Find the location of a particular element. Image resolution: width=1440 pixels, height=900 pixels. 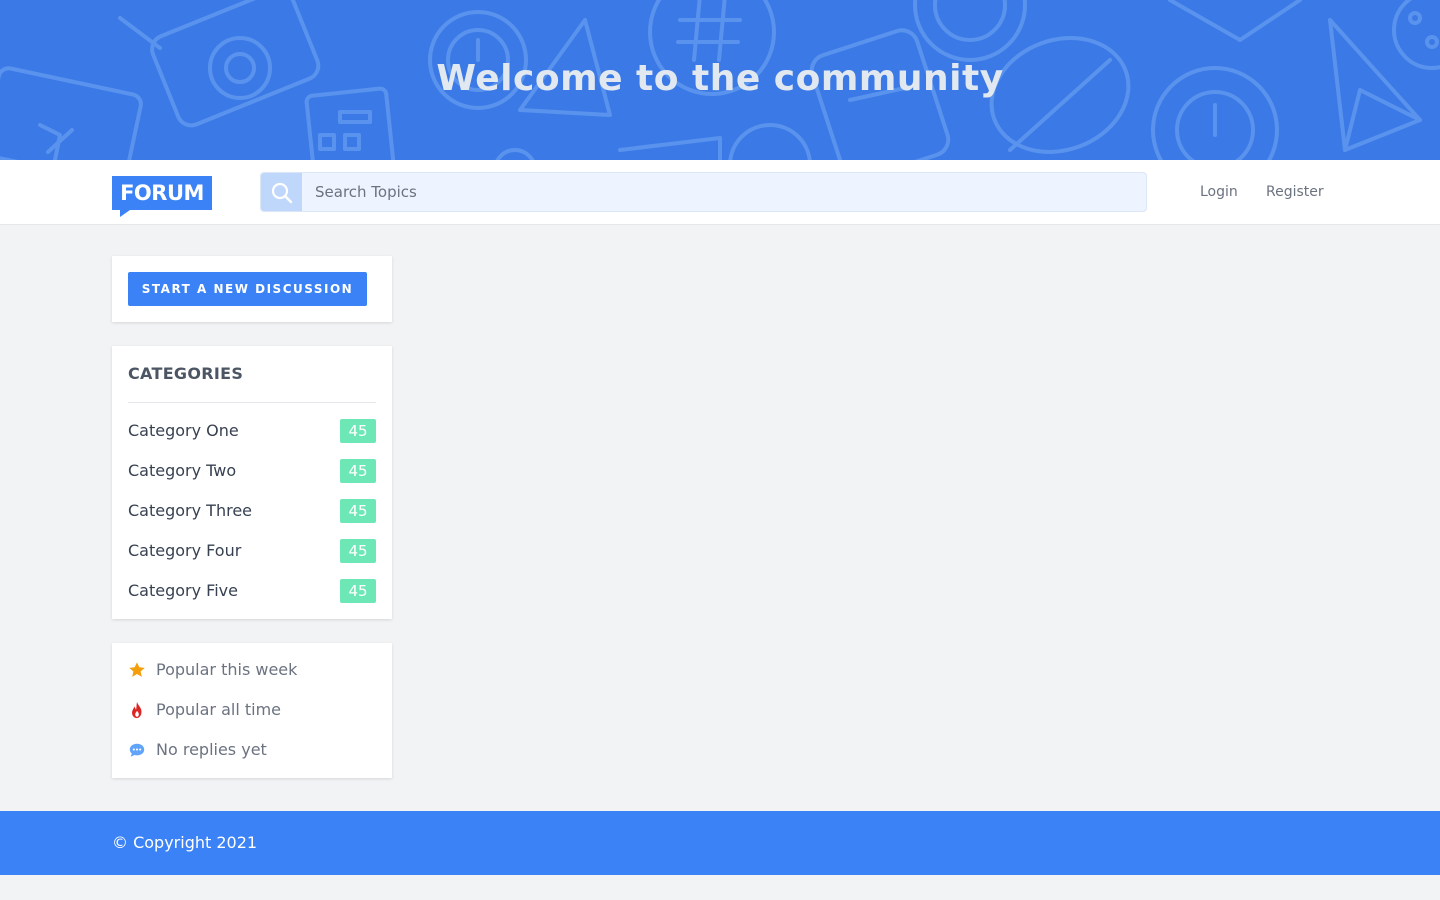

search-icon is located at coordinates (282, 193).